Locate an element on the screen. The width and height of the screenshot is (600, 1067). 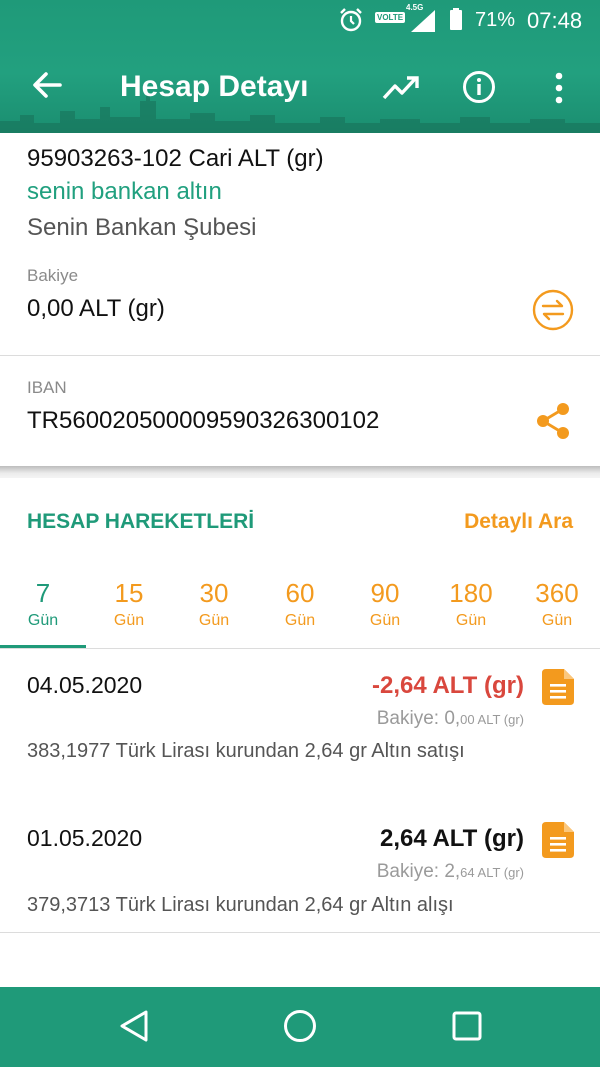
tab-value: 180 is located at coordinates (471, 593).